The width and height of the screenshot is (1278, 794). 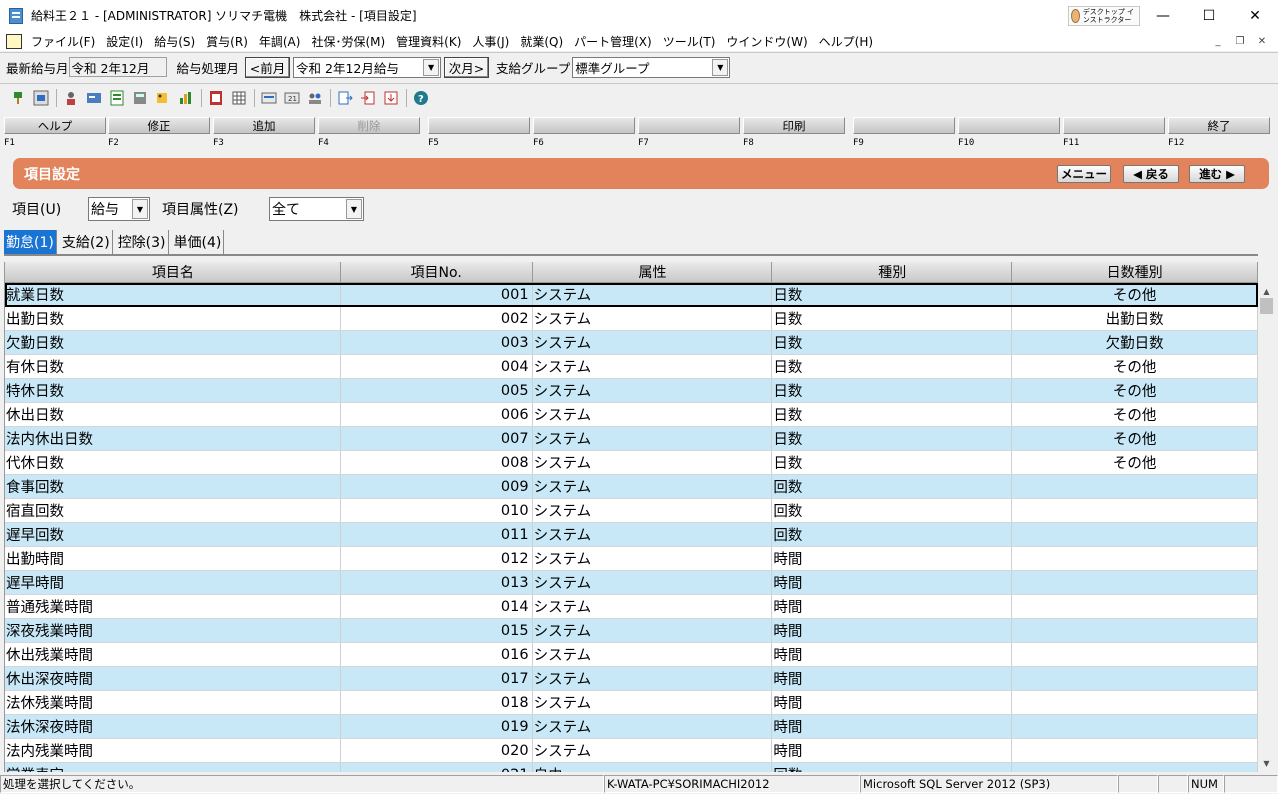 What do you see at coordinates (1219, 125) in the screenshot?
I see `fkey-f12-button: 終了` at bounding box center [1219, 125].